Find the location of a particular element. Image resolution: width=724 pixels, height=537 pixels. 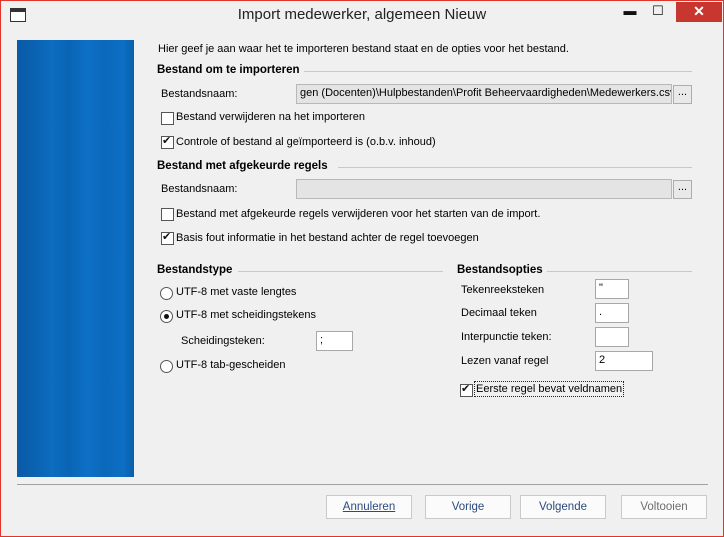

cancel-button: Annuleren is located at coordinates (369, 507).